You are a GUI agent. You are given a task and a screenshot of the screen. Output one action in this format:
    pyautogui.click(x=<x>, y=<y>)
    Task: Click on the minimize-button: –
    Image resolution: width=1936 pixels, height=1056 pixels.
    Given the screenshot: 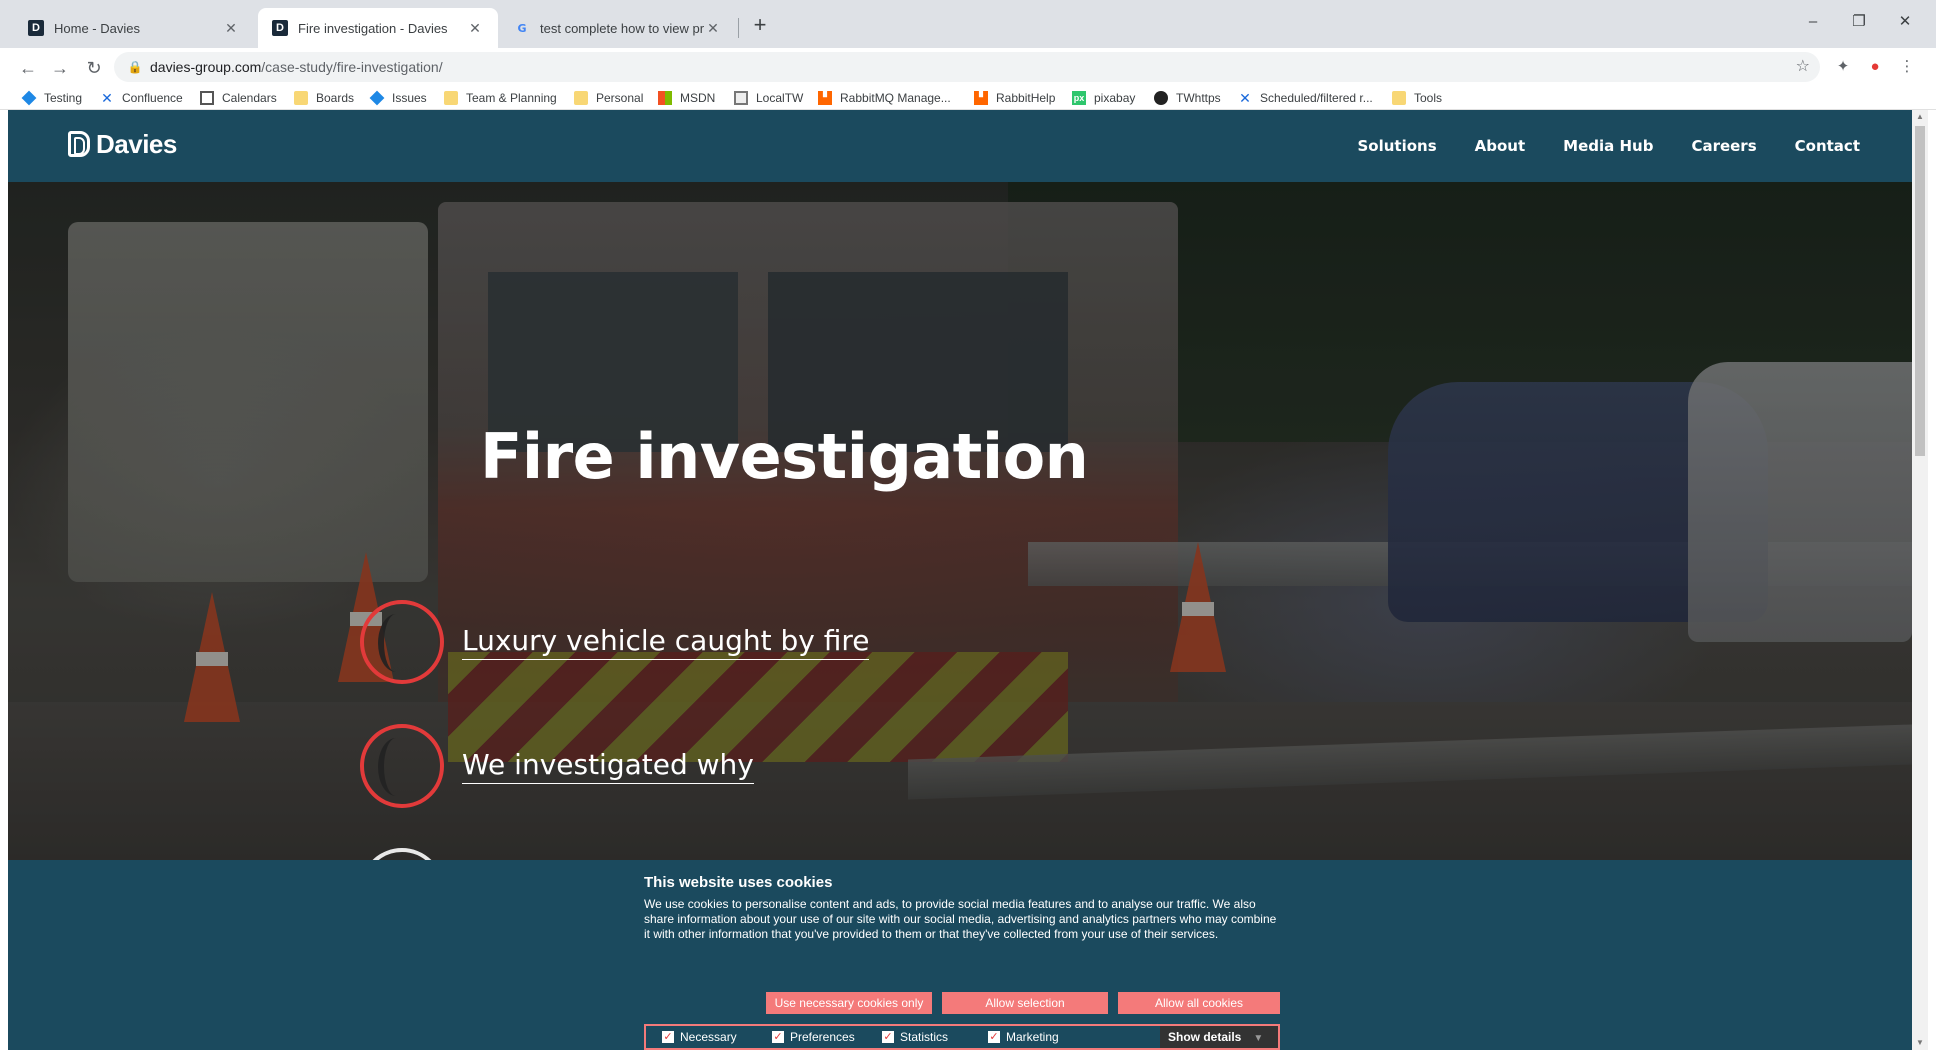 What is the action you would take?
    pyautogui.click(x=1813, y=22)
    